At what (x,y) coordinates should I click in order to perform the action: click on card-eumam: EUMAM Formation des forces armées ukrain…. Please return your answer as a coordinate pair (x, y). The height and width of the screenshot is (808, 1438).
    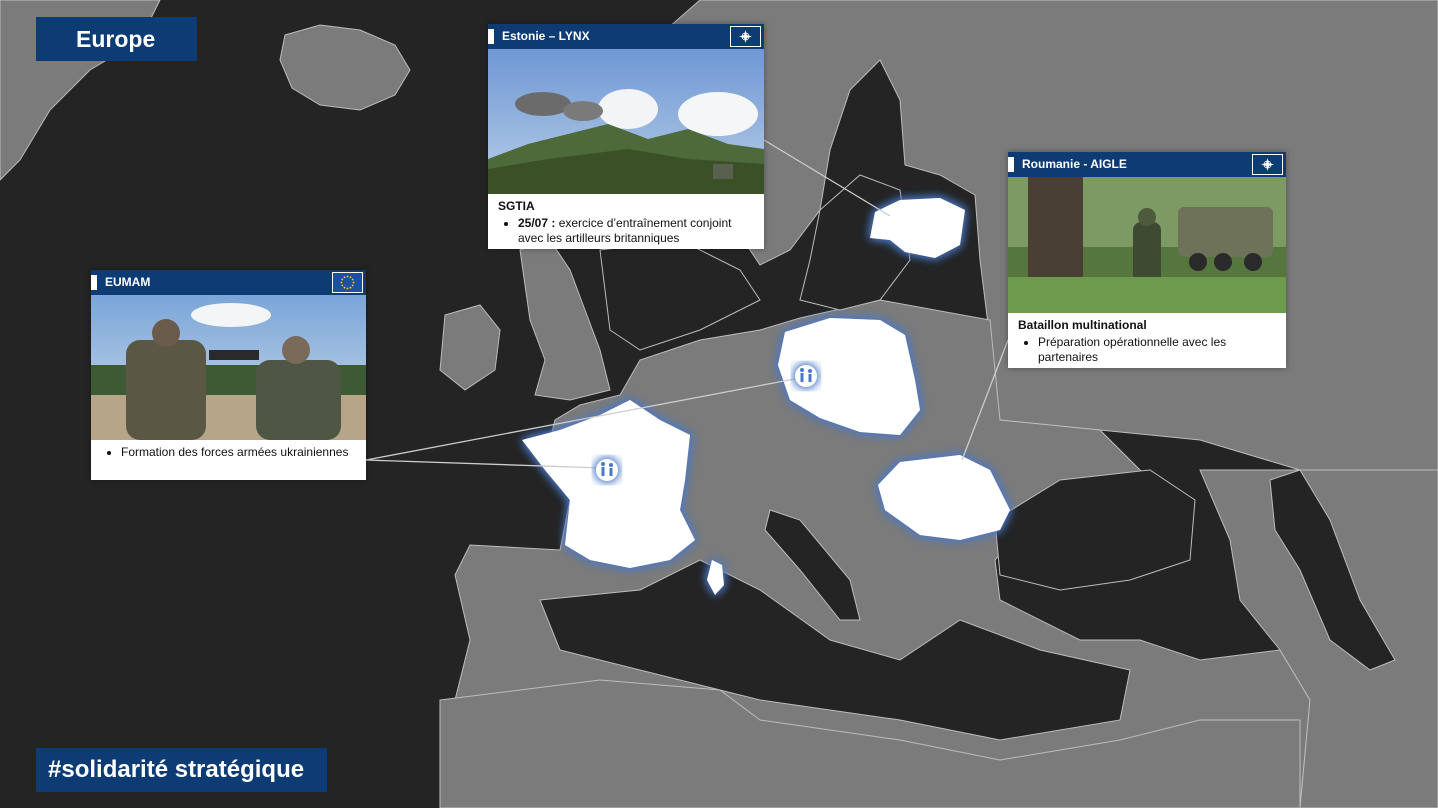
    Looking at the image, I should click on (228, 375).